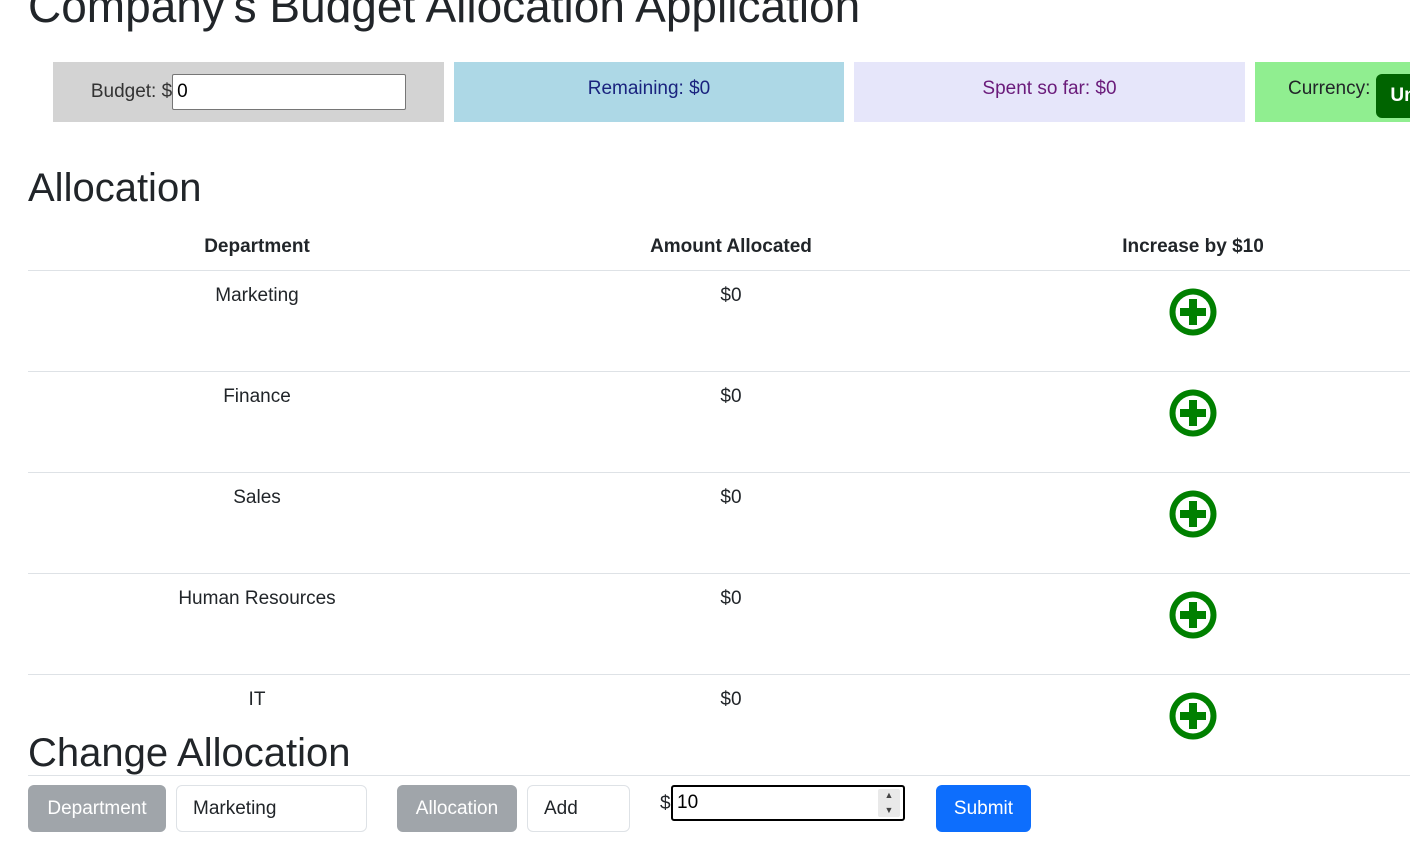 The width and height of the screenshot is (1410, 852). I want to click on allocation-heading: Allocation, so click(115, 188).